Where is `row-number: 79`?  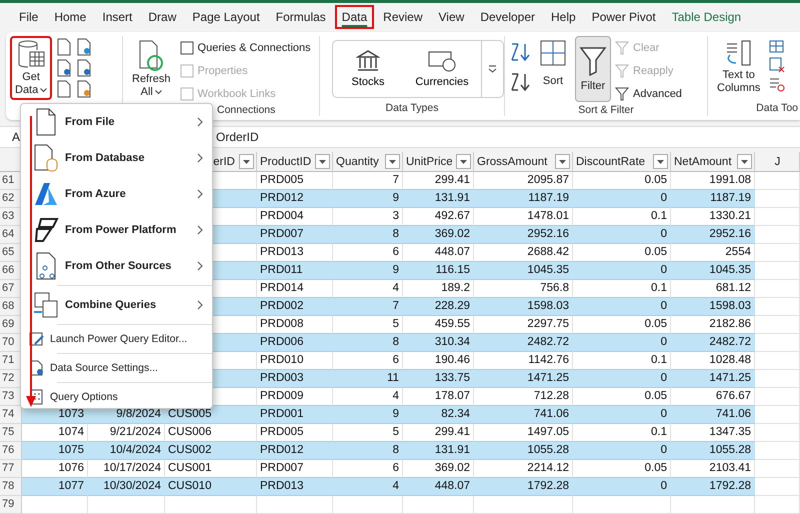
row-number: 79 is located at coordinates (11, 505).